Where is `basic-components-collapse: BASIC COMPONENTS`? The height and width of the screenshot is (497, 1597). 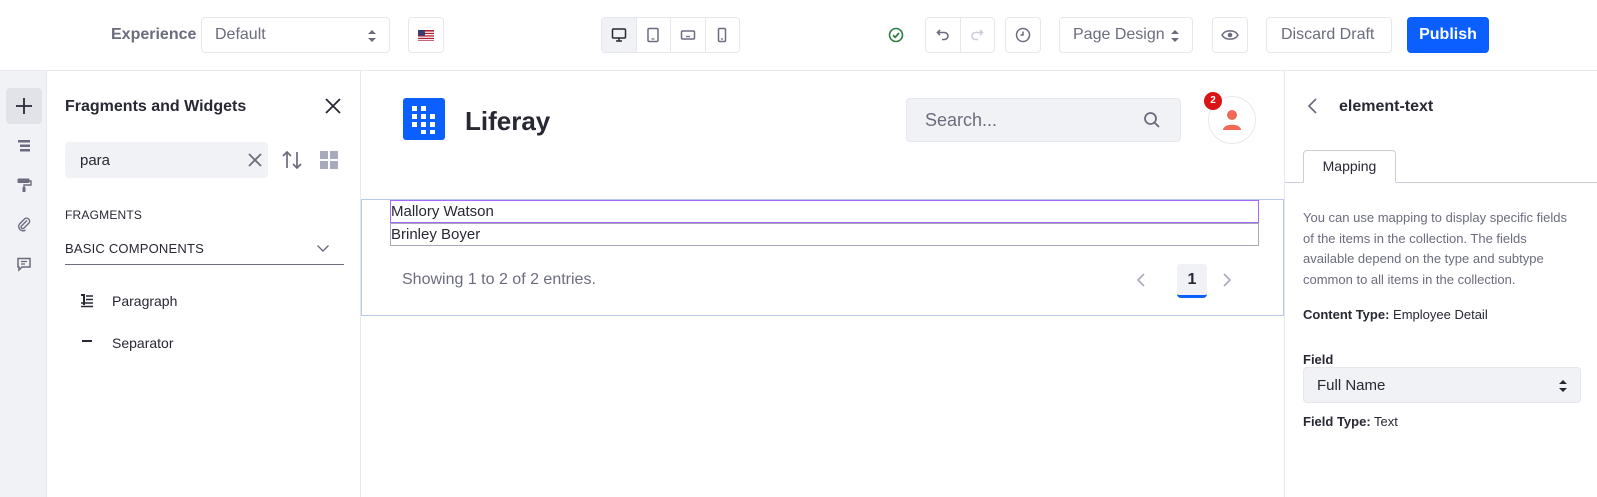 basic-components-collapse: BASIC COMPONENTS is located at coordinates (204, 248).